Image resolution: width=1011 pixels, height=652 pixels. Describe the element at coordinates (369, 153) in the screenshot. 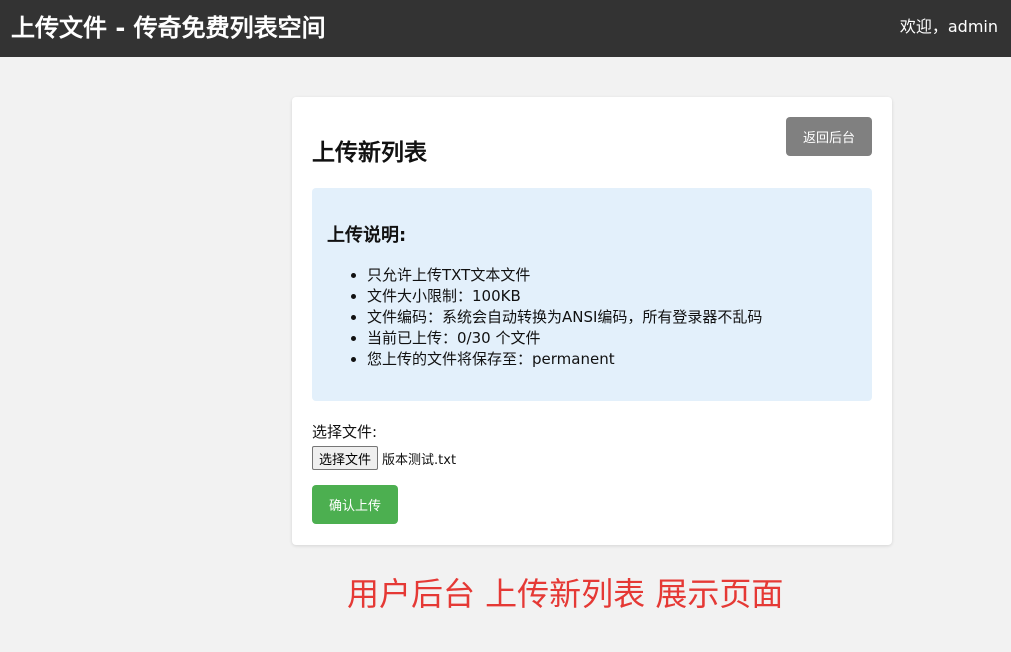

I see `card-title: 上传新列表` at that location.